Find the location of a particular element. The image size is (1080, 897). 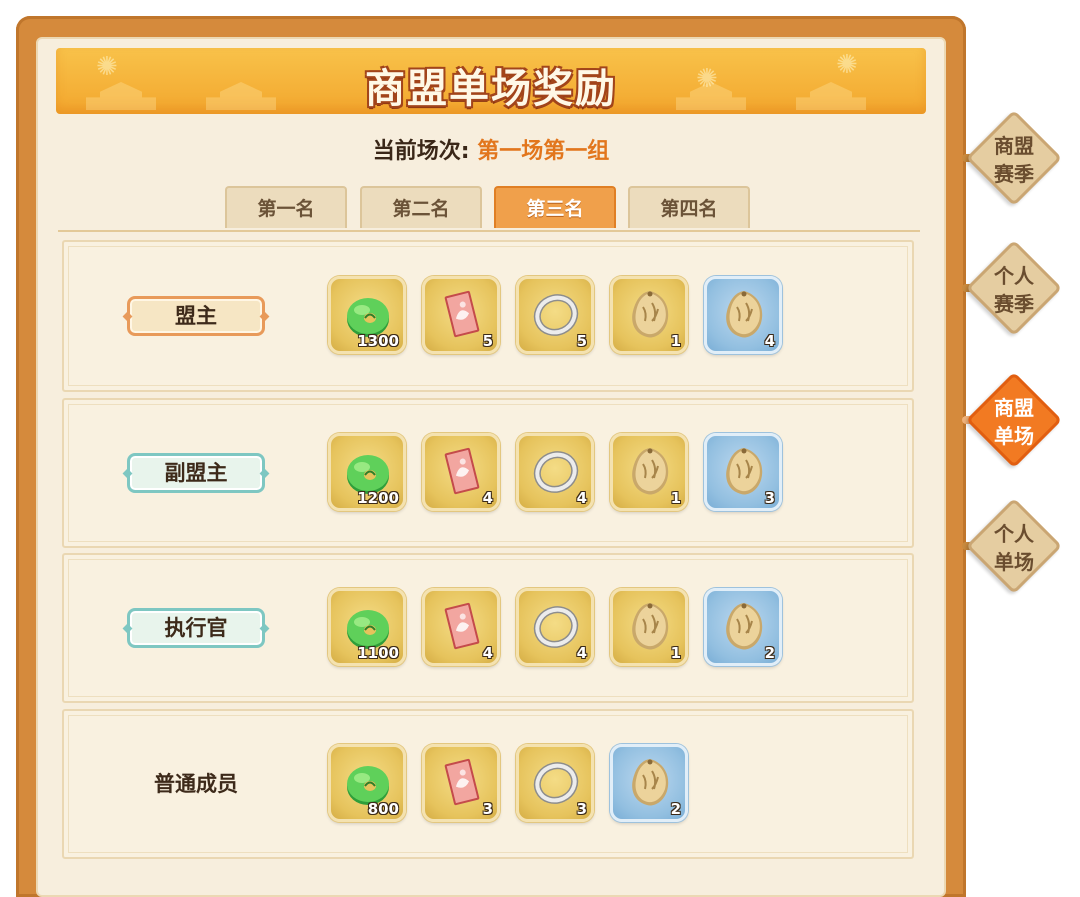

item-quantity: 1200 is located at coordinates (378, 498).